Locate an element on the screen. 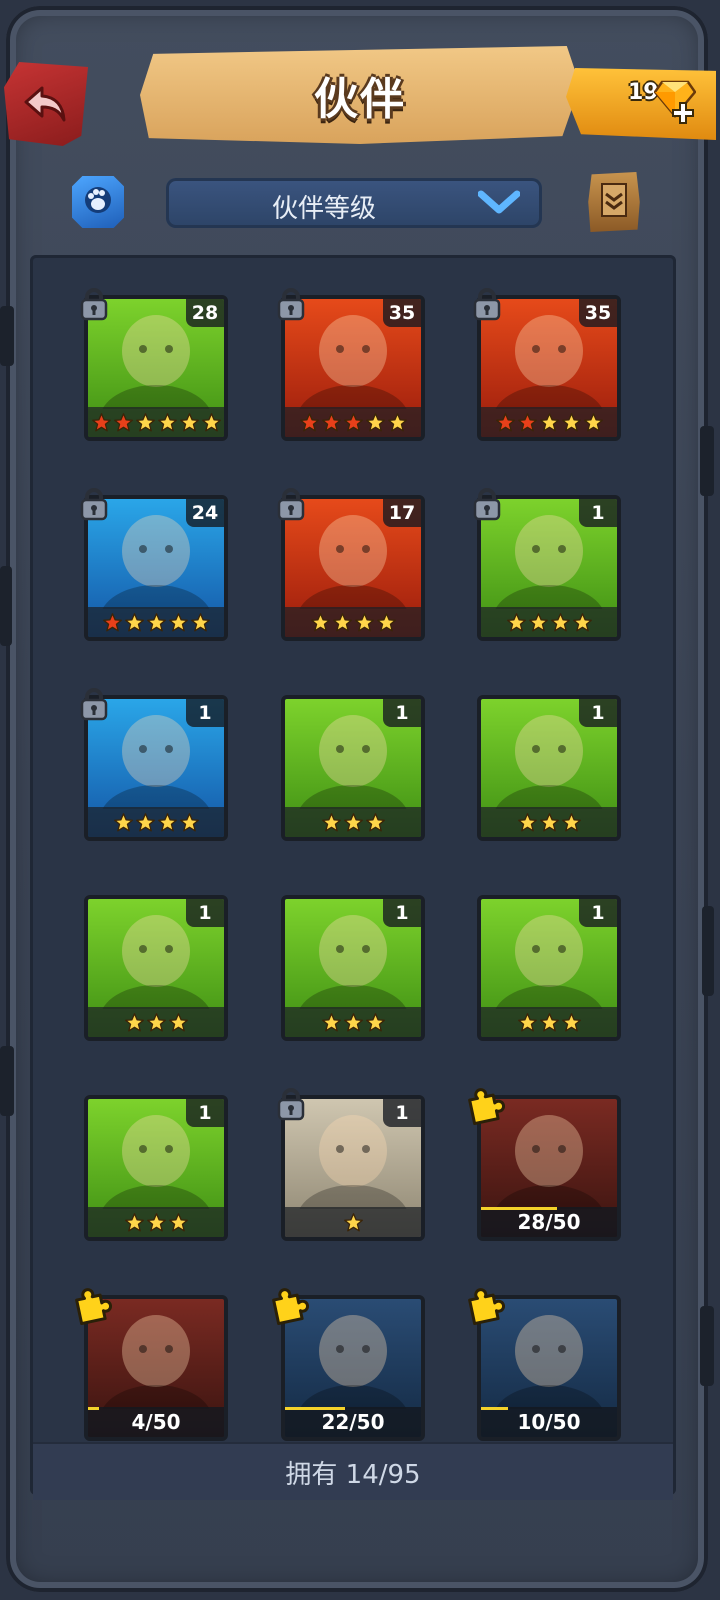 The width and height of the screenshot is (720, 1600). chevron-down-icon is located at coordinates (499, 203).